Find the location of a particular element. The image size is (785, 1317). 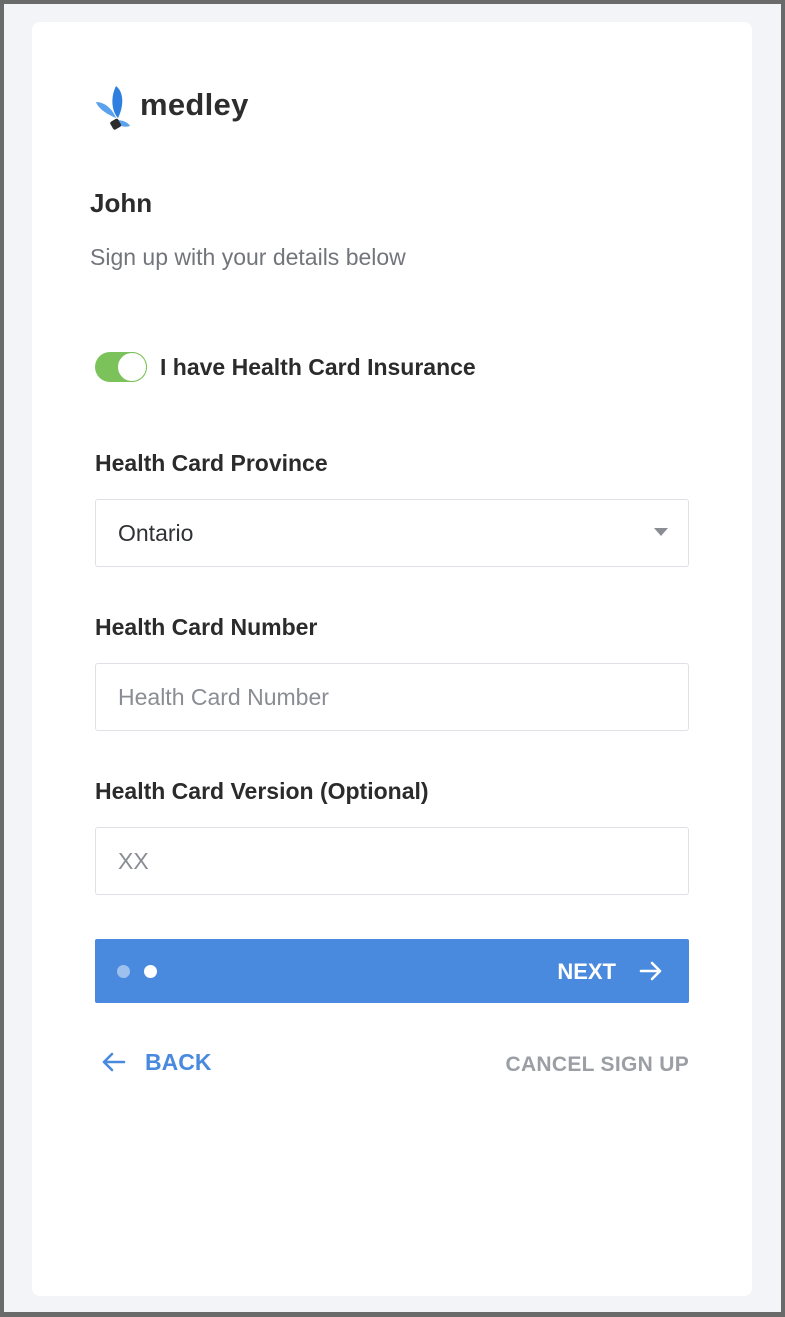

arrow-right-icon is located at coordinates (650, 971).